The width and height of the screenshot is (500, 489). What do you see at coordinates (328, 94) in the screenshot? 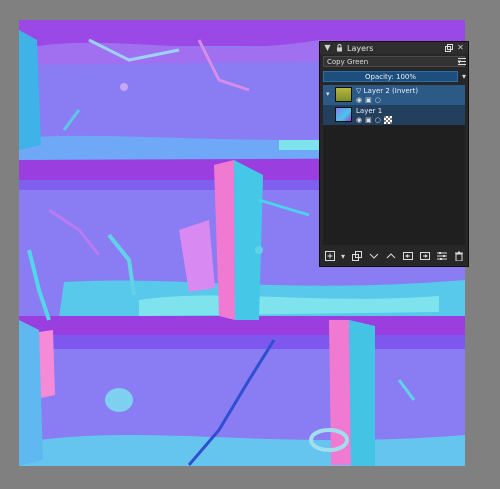
I see `expand-icon: ▾` at bounding box center [328, 94].